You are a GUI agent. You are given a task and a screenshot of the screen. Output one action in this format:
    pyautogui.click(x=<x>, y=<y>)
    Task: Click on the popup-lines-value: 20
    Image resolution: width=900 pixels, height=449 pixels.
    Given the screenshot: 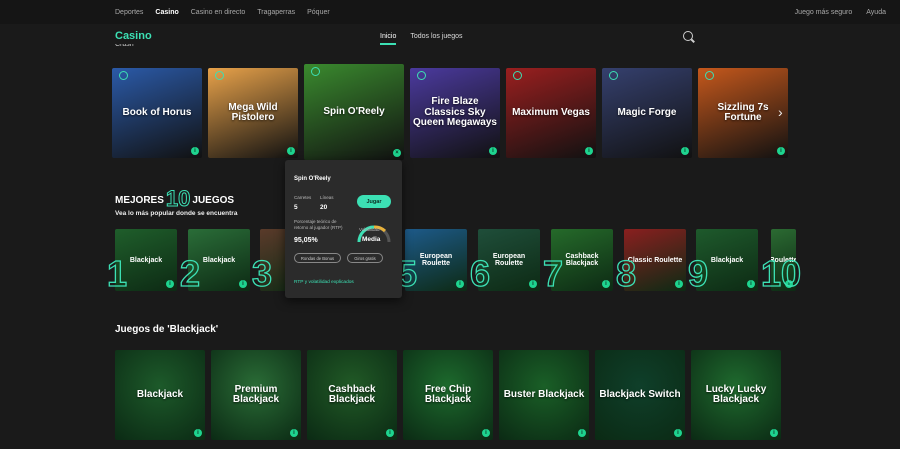 What is the action you would take?
    pyautogui.click(x=324, y=207)
    